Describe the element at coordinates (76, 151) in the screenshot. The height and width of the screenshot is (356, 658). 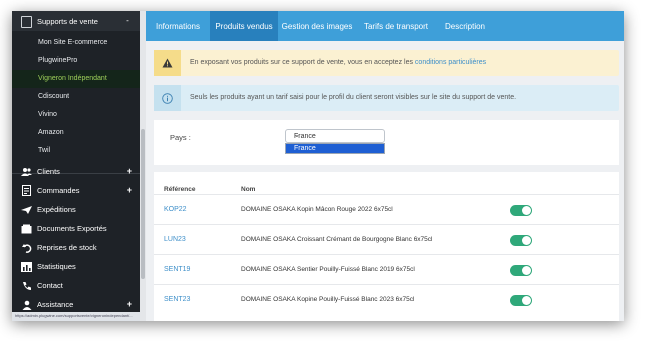
I see `sidebar-item-twil: Twil` at that location.